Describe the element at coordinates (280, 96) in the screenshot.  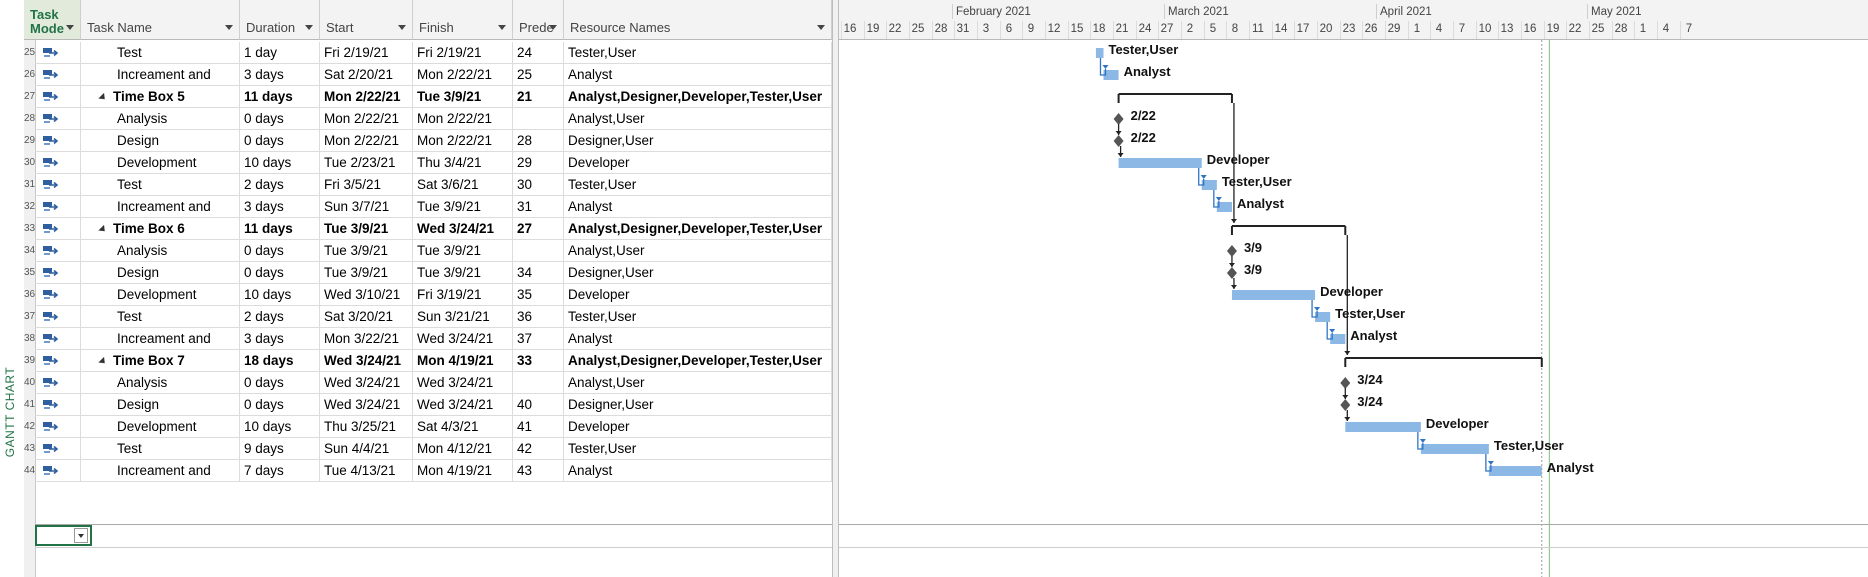
I see `duration-cell: 11 days` at that location.